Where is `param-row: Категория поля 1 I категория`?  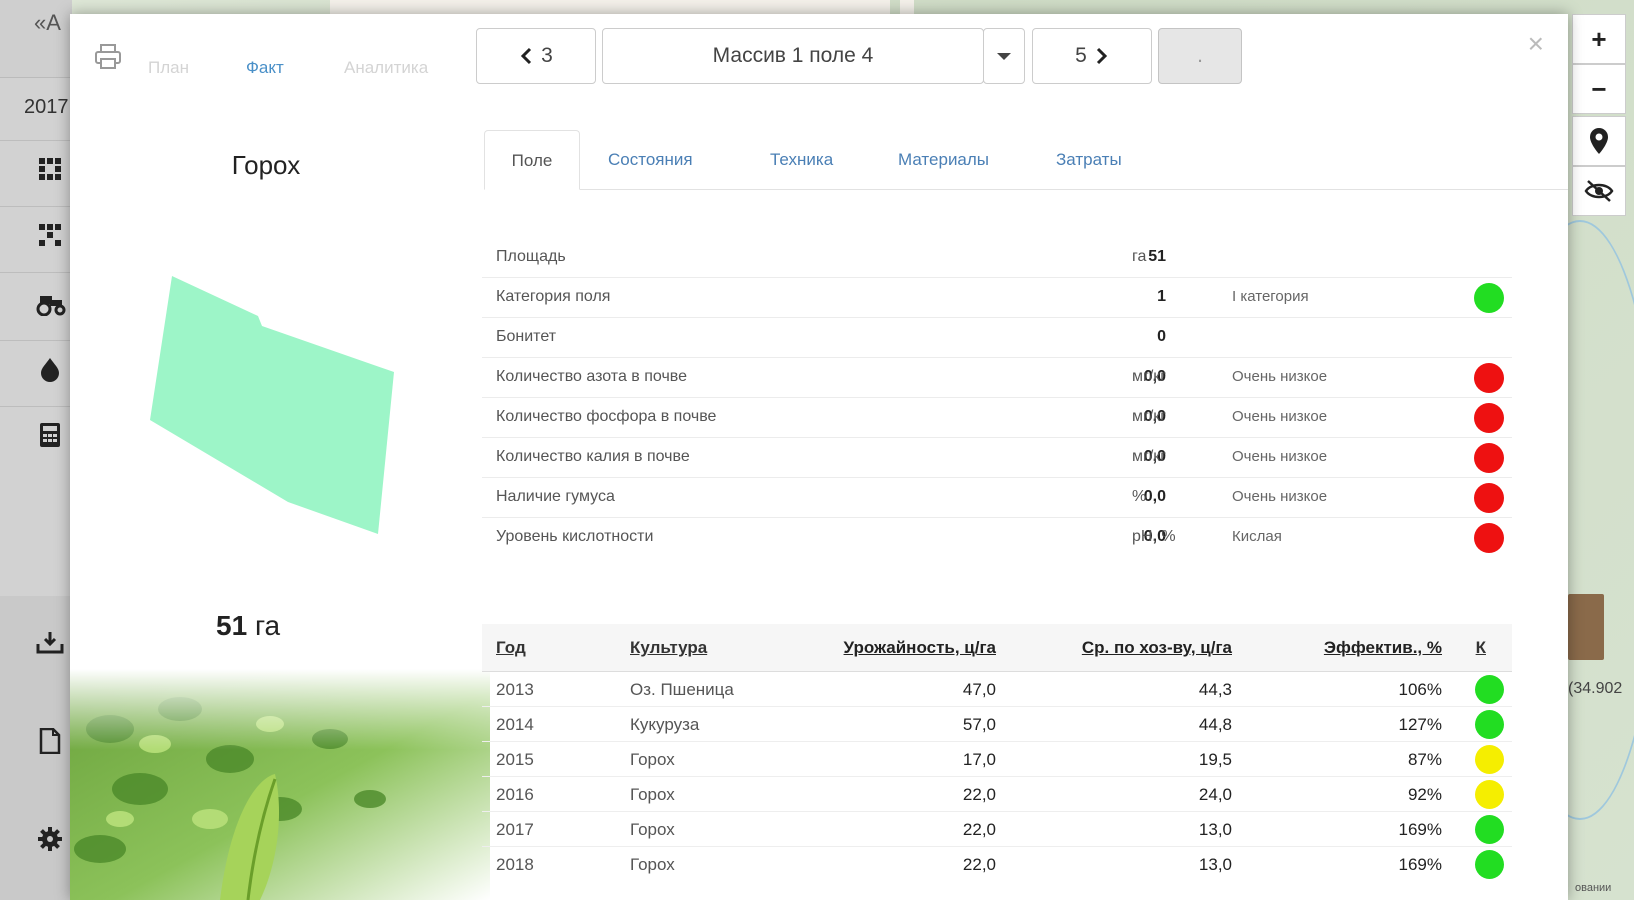
param-row: Категория поля 1 I категория is located at coordinates (997, 298).